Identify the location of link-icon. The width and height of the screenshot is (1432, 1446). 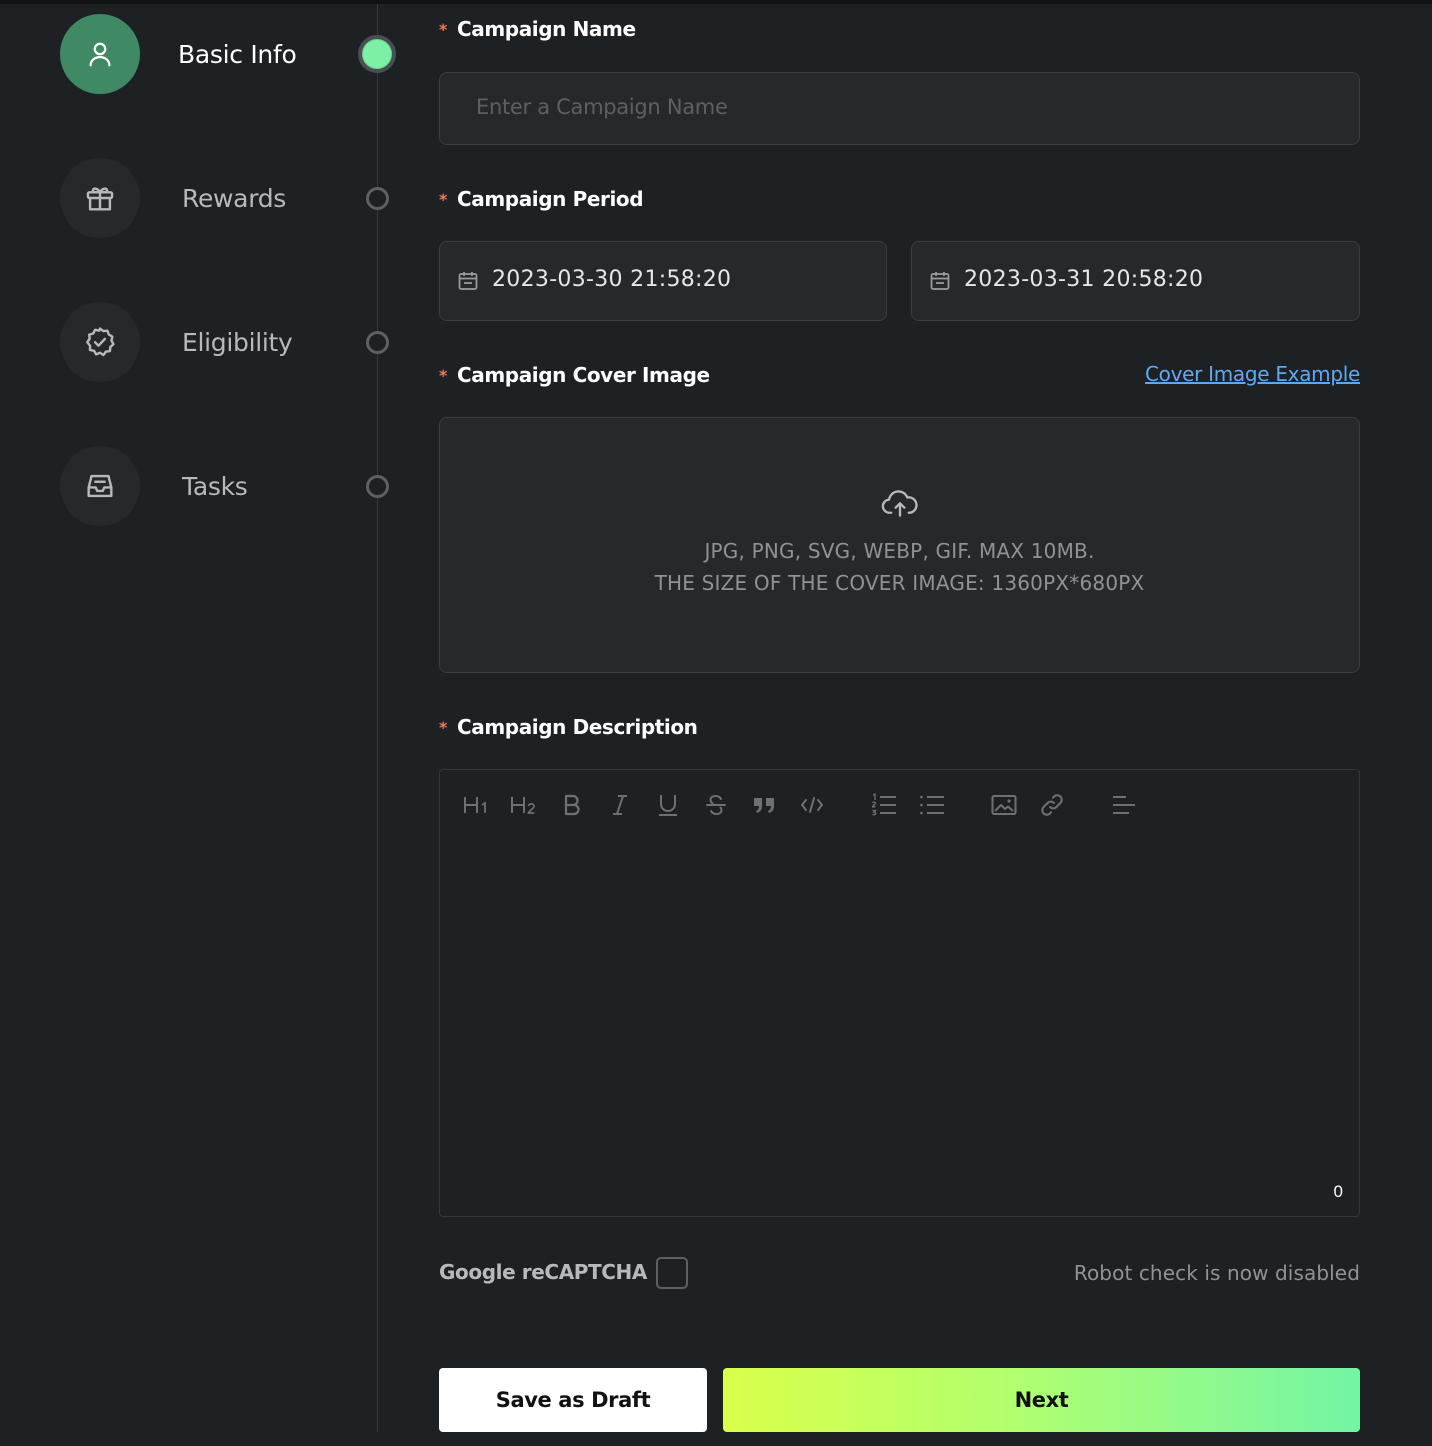
(1052, 805).